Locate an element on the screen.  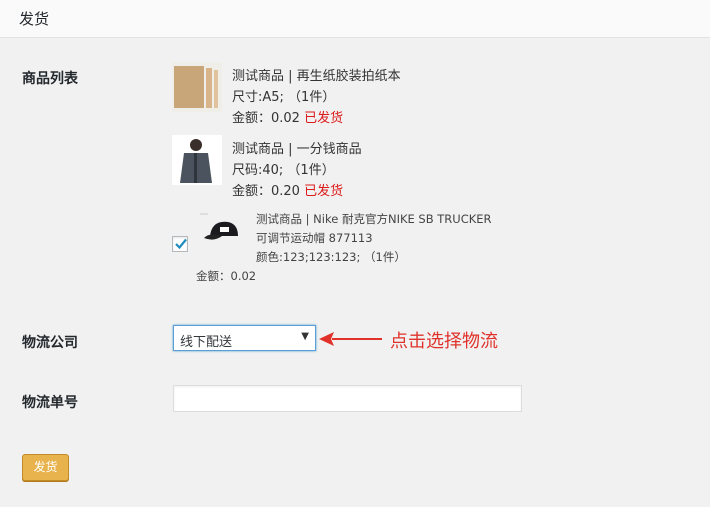
page-title: 发货 is located at coordinates (34, 19).